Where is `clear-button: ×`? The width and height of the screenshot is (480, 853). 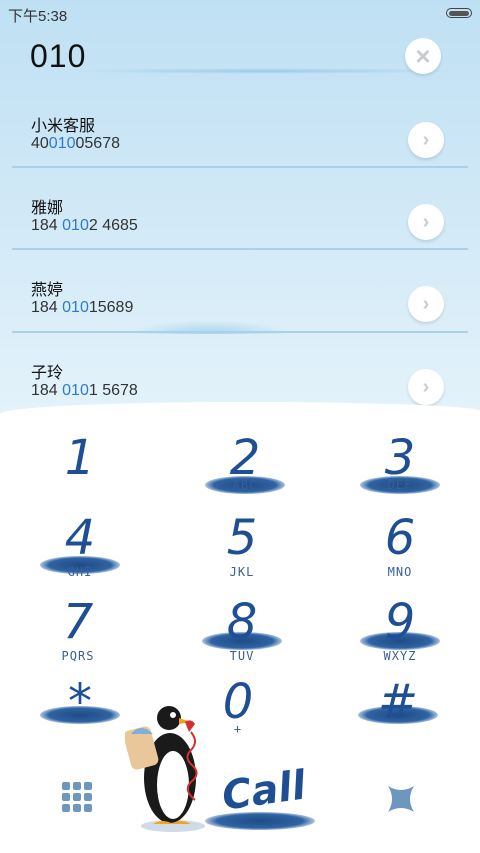 clear-button: × is located at coordinates (423, 56).